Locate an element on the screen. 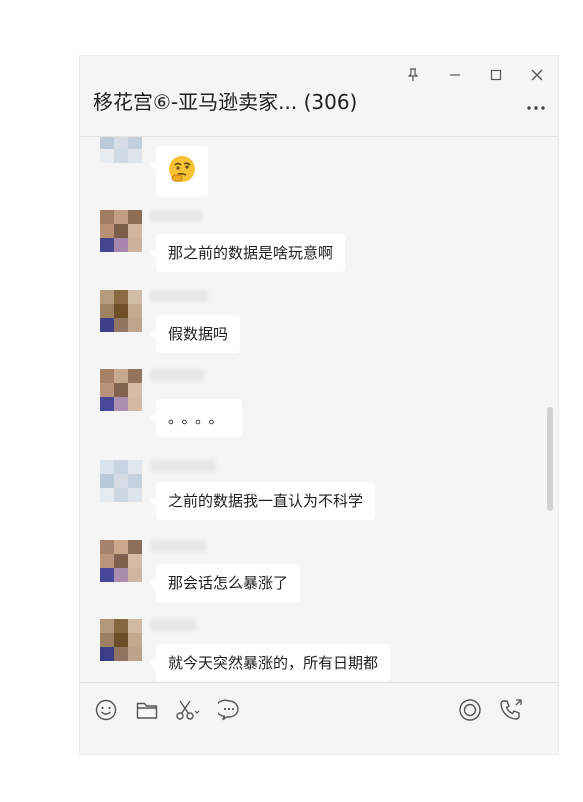  chat-title: 移花宫⑥-亚马逊卖家... (306) is located at coordinates (225, 102).